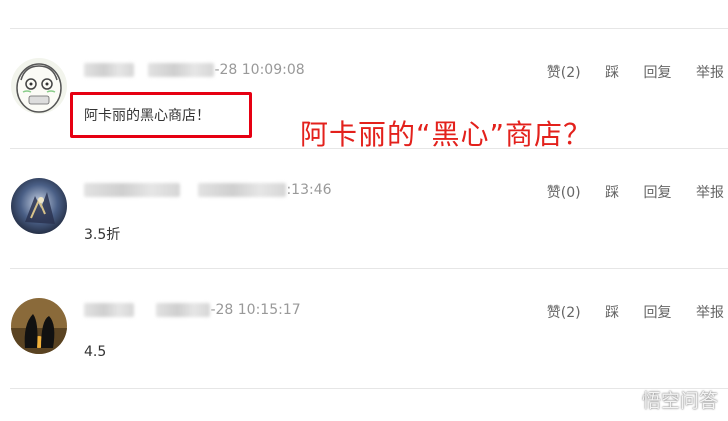 The width and height of the screenshot is (728, 421). Describe the element at coordinates (369, 28) in the screenshot. I see `divider-top` at that location.